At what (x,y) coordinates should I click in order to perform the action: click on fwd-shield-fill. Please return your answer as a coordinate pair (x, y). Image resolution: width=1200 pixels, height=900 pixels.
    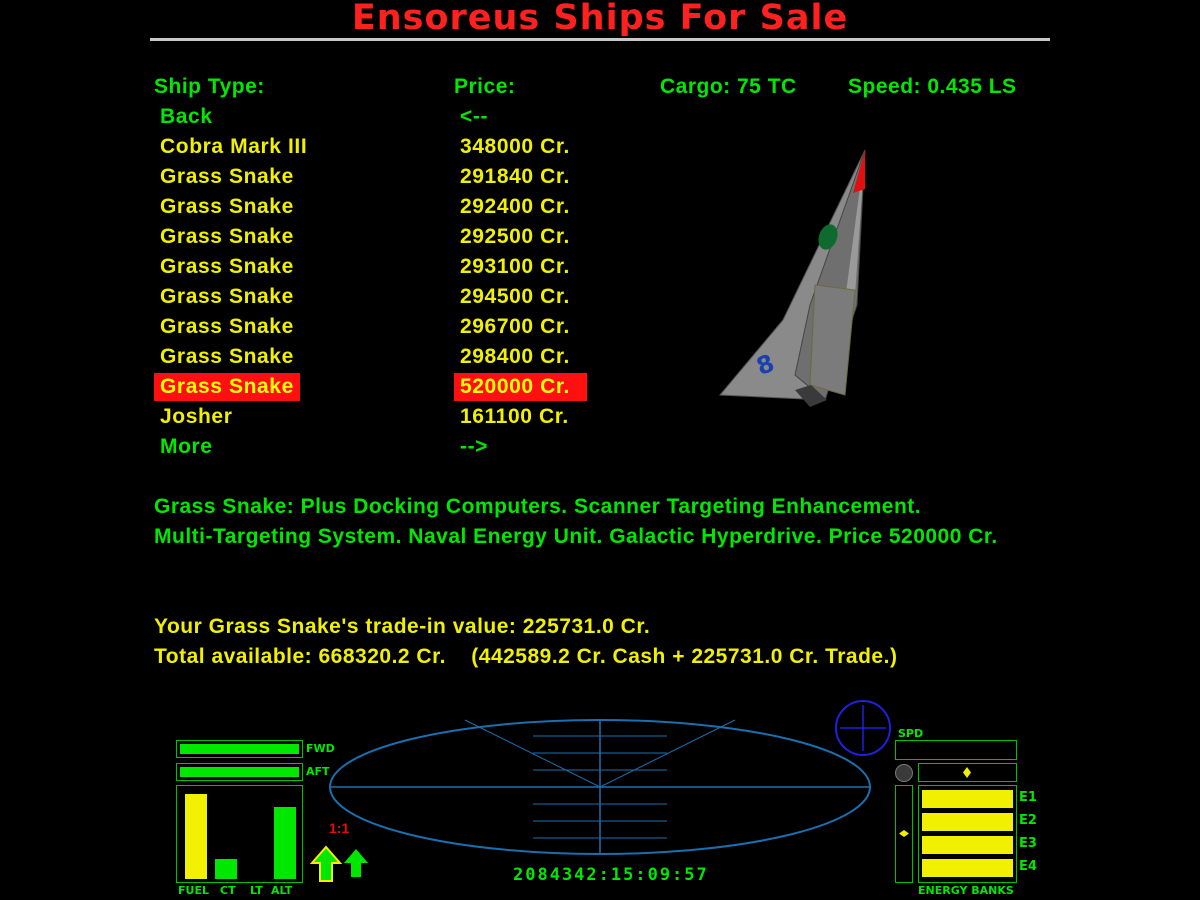
    Looking at the image, I should click on (239, 749).